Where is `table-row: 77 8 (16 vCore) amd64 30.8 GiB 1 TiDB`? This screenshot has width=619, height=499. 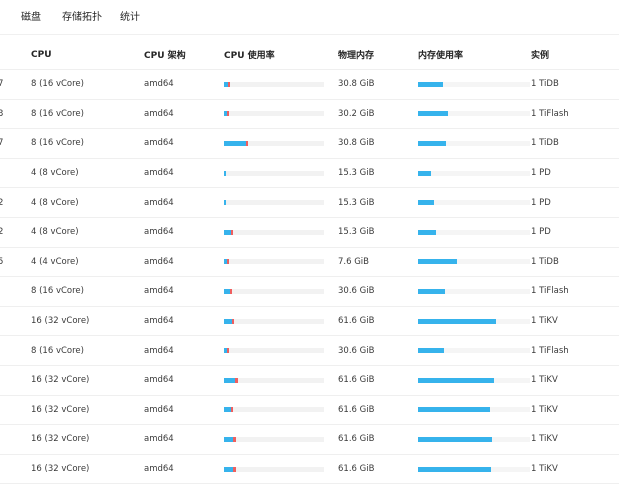
table-row: 77 8 (16 vCore) amd64 30.8 GiB 1 TiDB is located at coordinates (309, 144).